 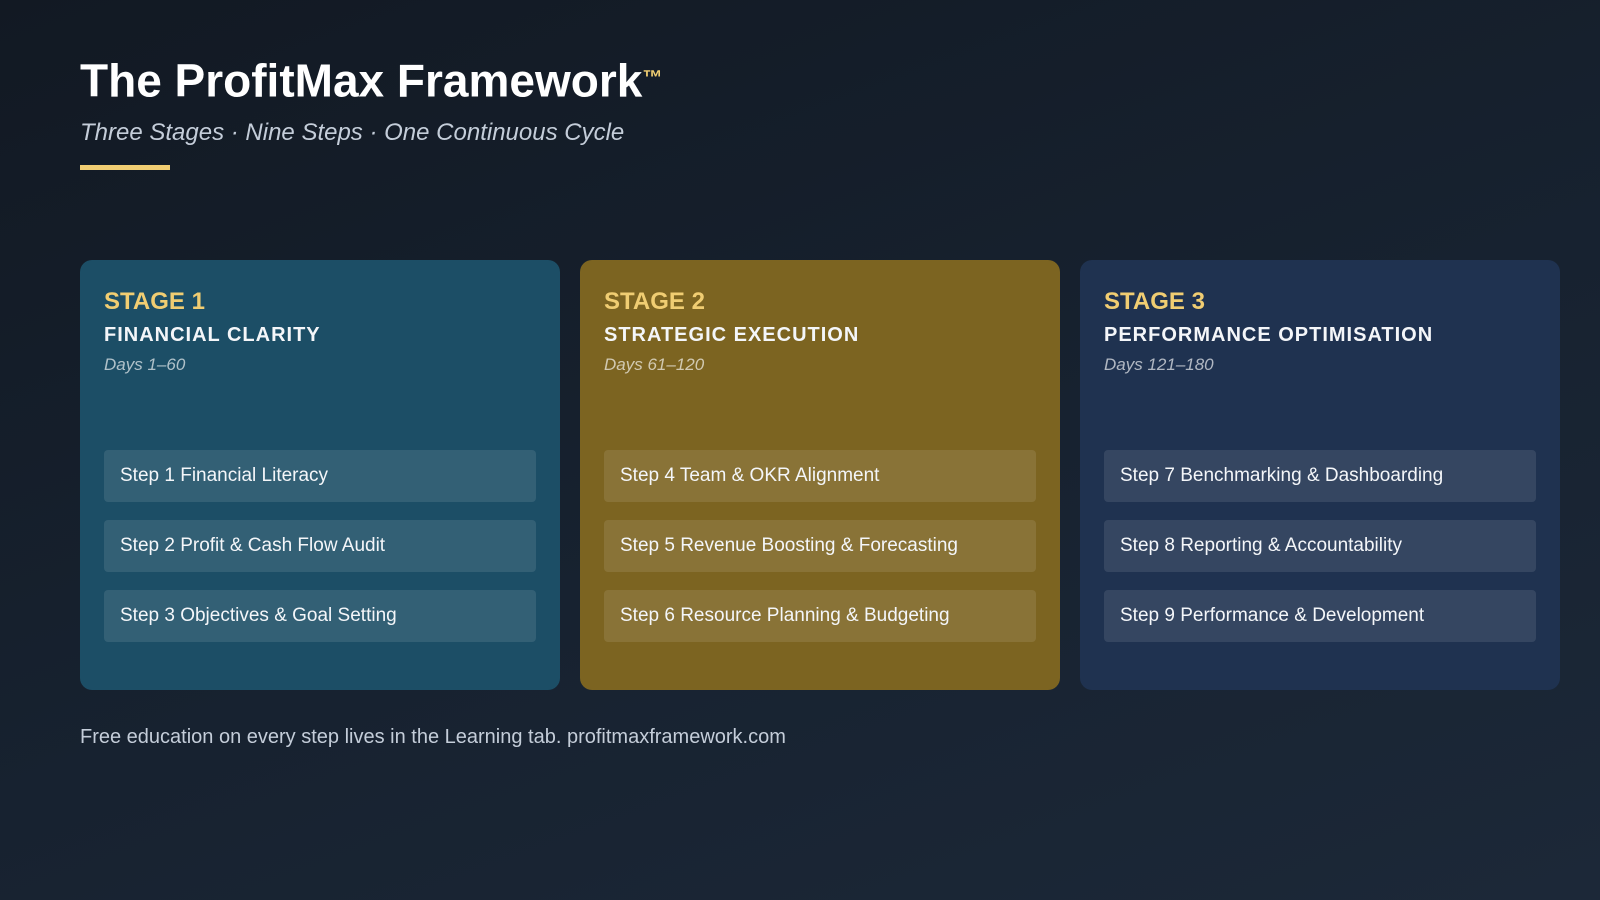 I want to click on stage-number-label: STAGE 1, so click(x=154, y=301).